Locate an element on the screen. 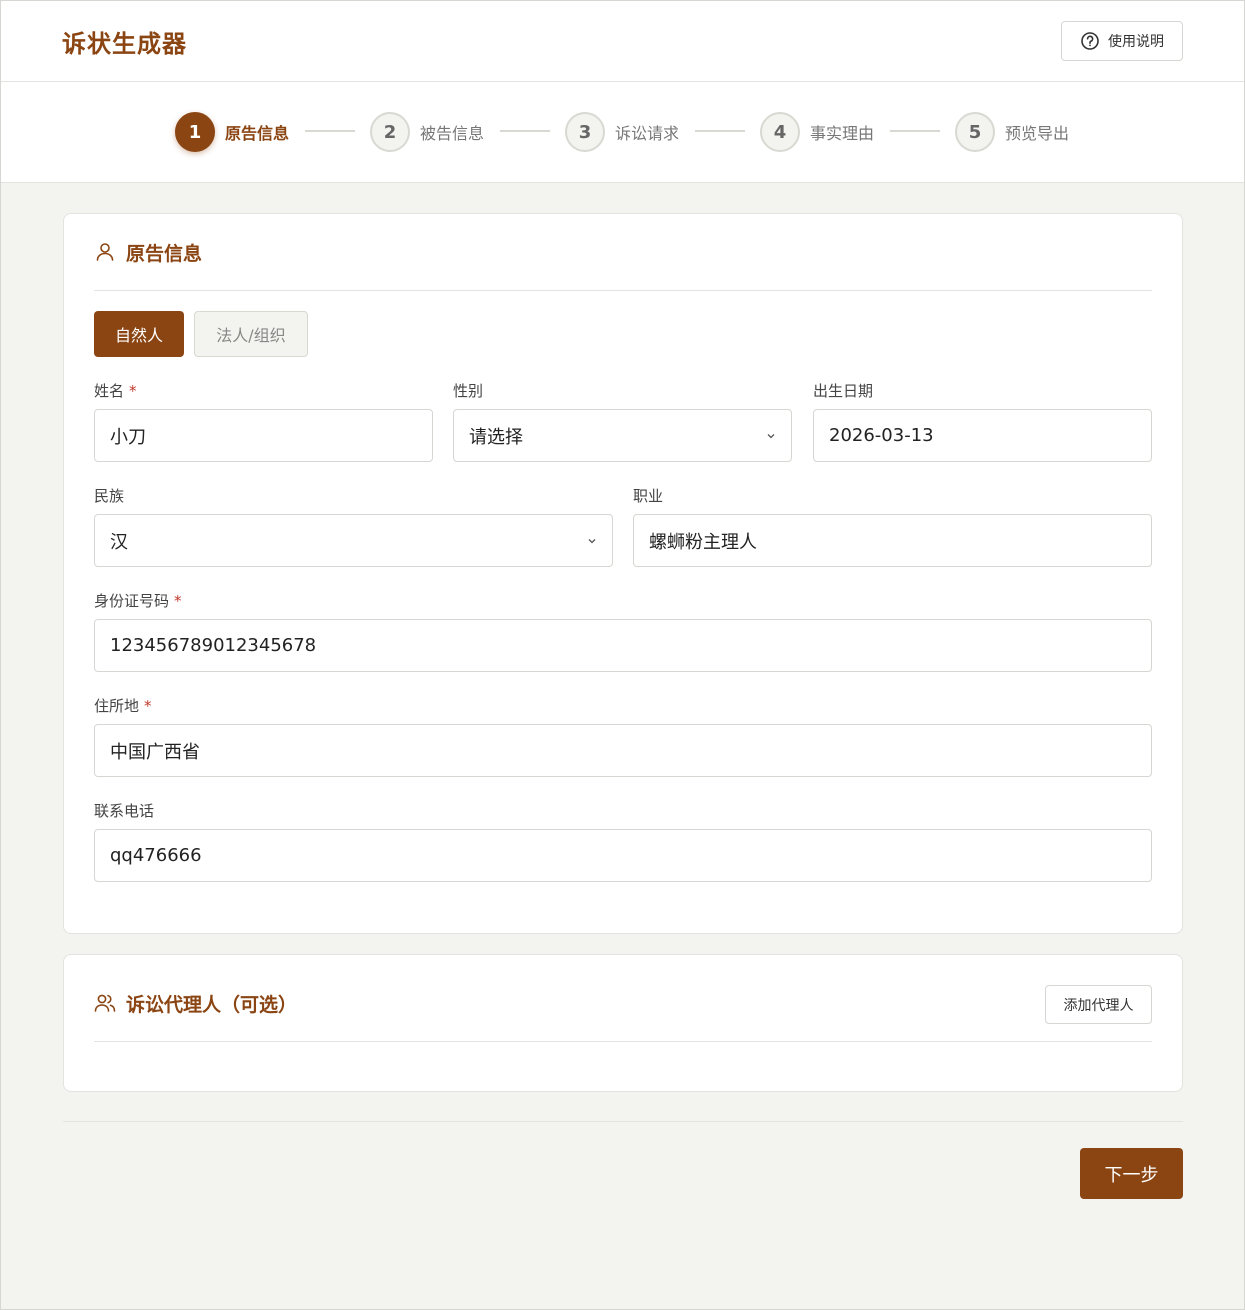 The width and height of the screenshot is (1245, 1310). step-number: 3 is located at coordinates (585, 132).